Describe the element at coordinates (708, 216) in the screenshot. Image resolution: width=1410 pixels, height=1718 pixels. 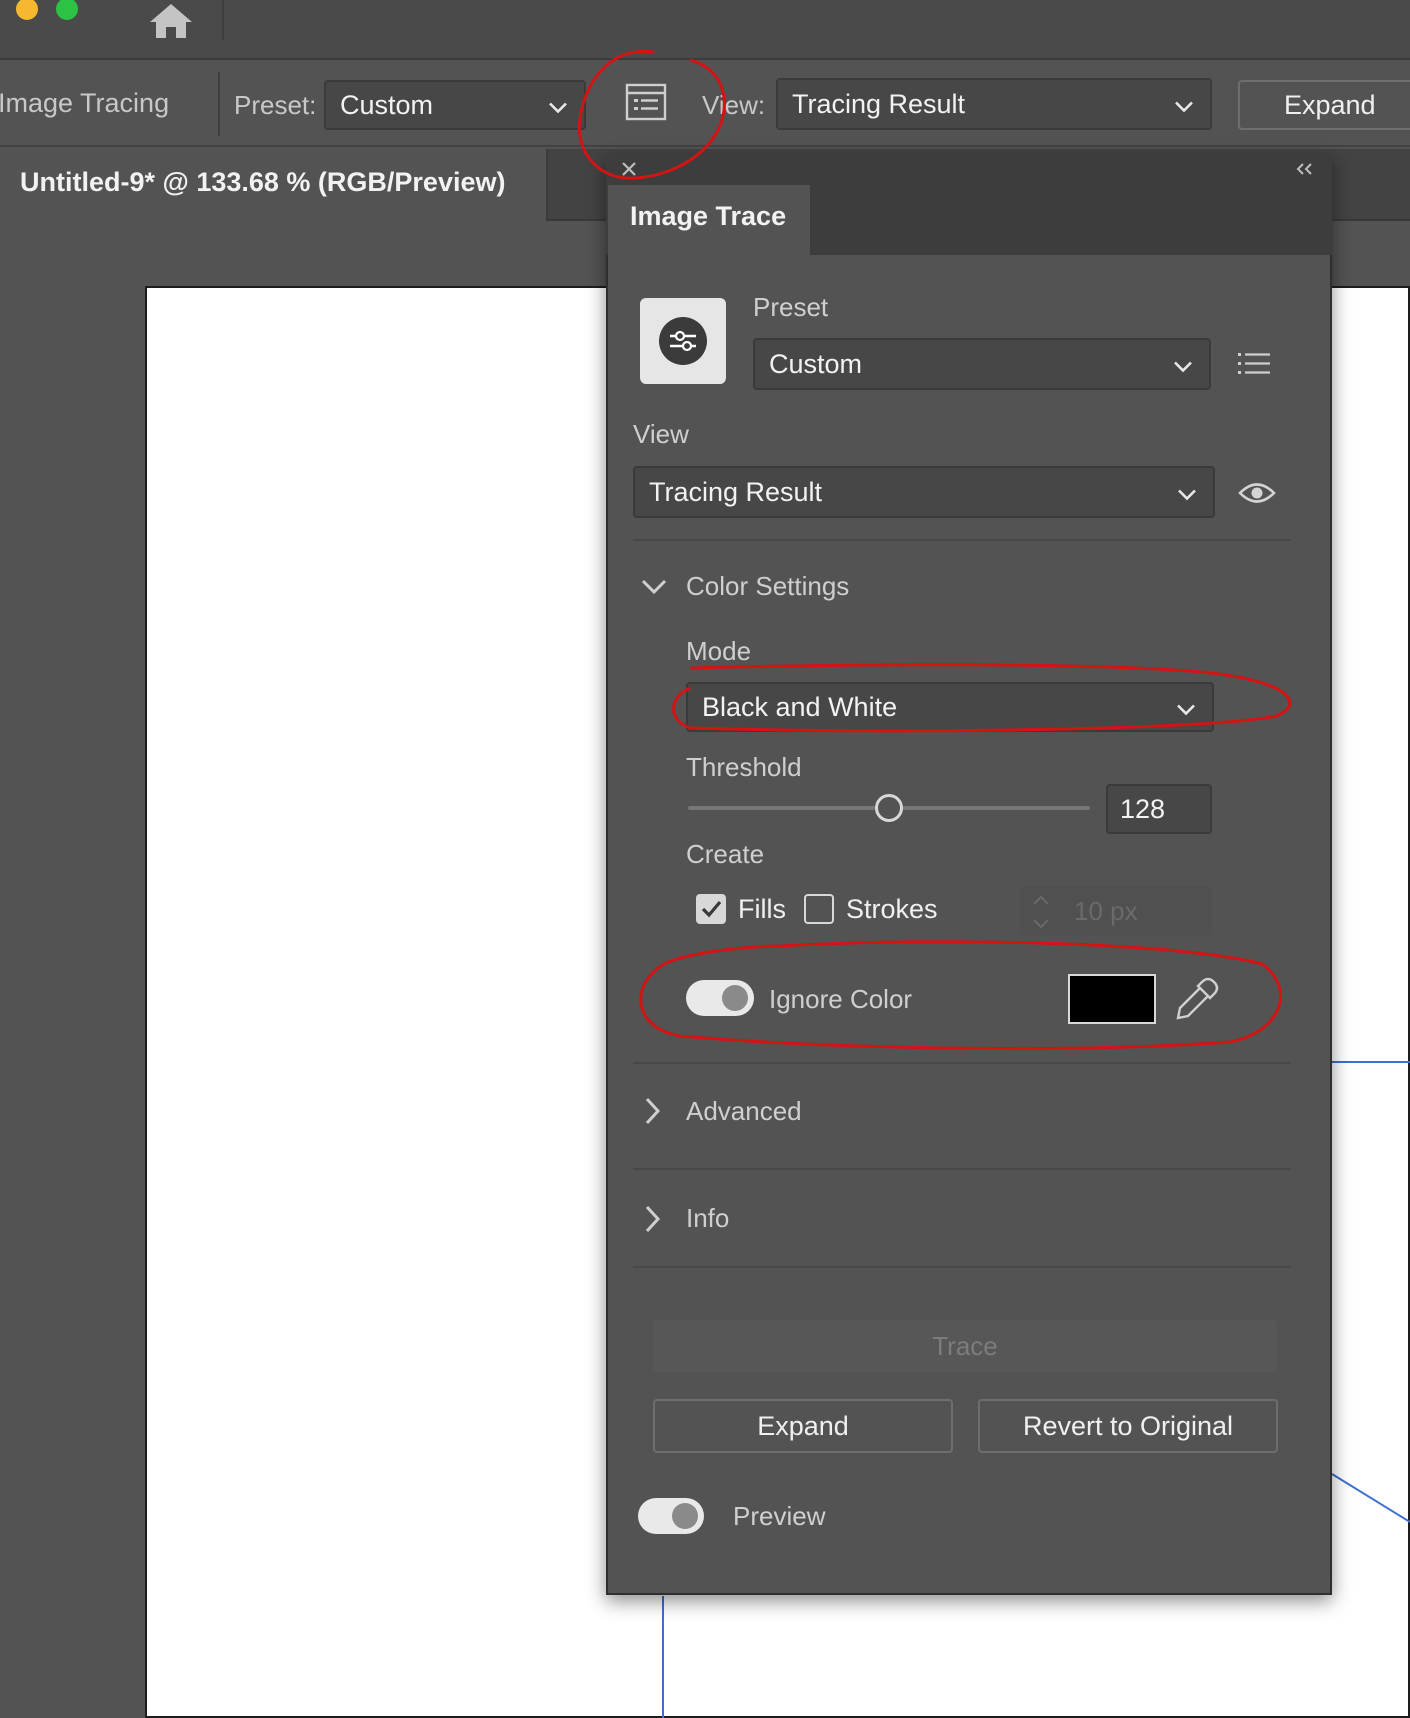
I see `panel-title: Image Trace` at that location.